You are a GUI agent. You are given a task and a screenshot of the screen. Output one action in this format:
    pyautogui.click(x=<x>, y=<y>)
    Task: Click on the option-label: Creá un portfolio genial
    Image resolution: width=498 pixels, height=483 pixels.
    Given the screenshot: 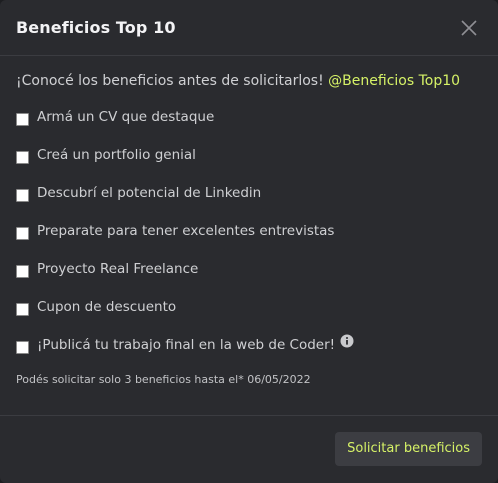 What is the action you would take?
    pyautogui.click(x=116, y=155)
    